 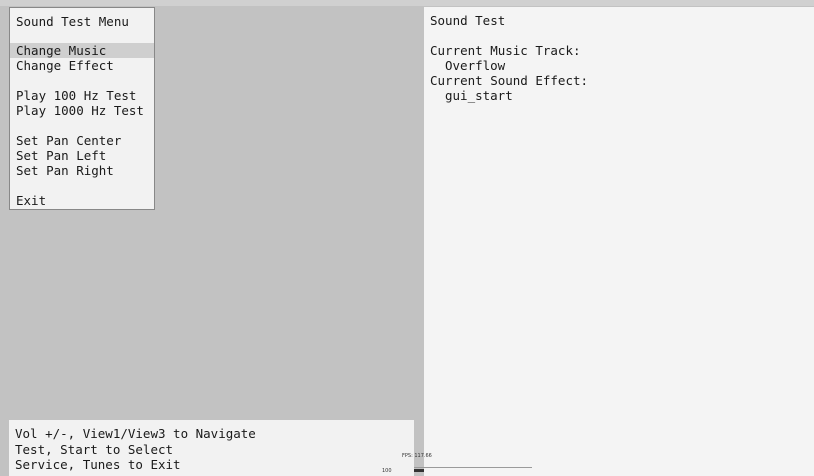 What do you see at coordinates (82, 50) in the screenshot?
I see `menu-item-change-music: Change Music` at bounding box center [82, 50].